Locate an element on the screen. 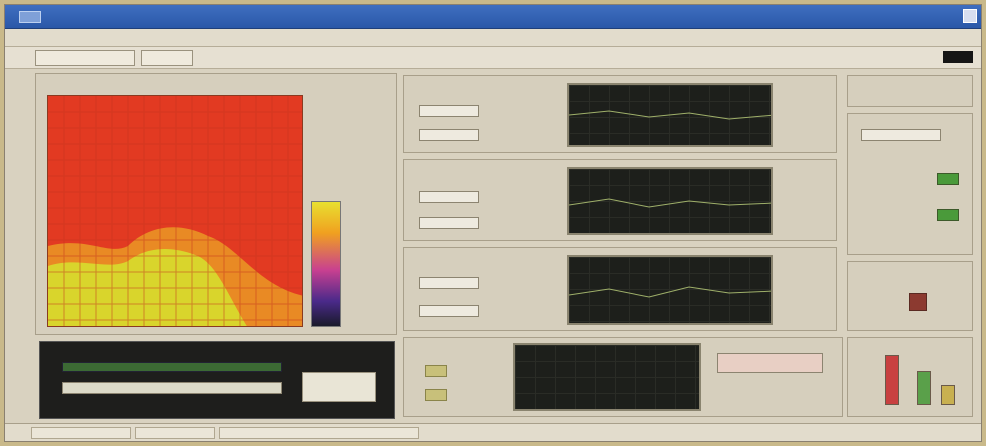 The height and width of the screenshot is (446, 986). path-field is located at coordinates (172, 388).